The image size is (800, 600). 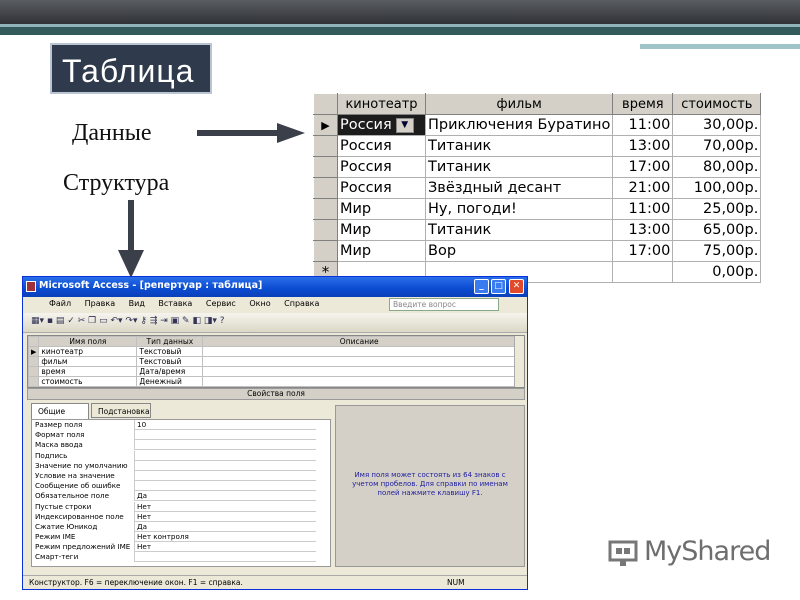 What do you see at coordinates (88, 351) in the screenshot?
I see `field-name: кинотеатр` at bounding box center [88, 351].